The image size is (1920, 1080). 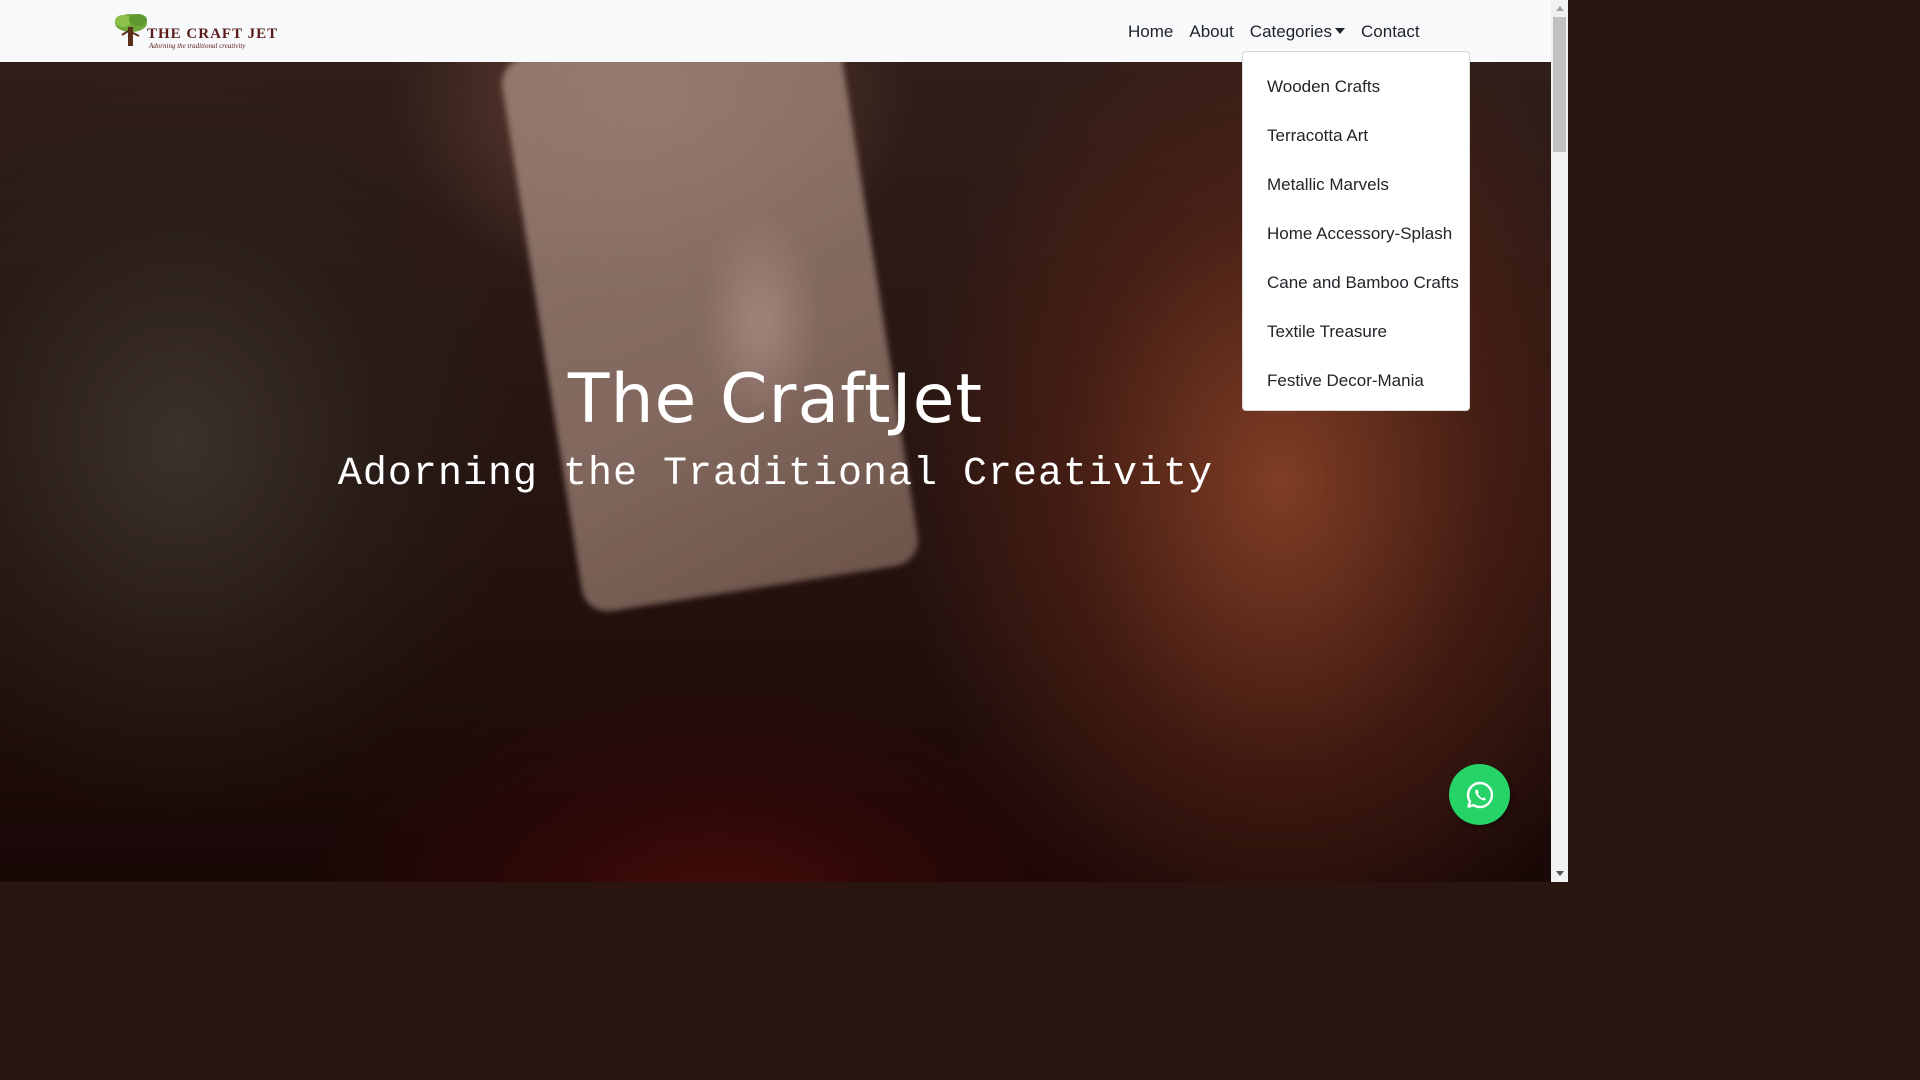 I want to click on nav-menu: Home About Categories Contact, so click(x=1274, y=32).